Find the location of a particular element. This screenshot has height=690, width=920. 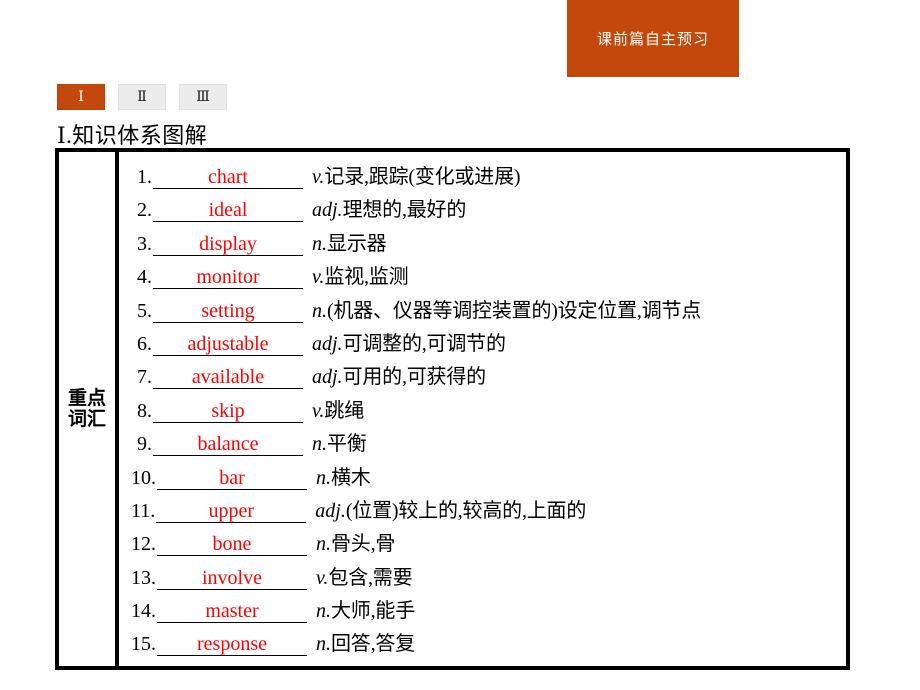

vocab-item: 11. upper adj. (位置)较上的,较高的,上面的 is located at coordinates (488, 510).